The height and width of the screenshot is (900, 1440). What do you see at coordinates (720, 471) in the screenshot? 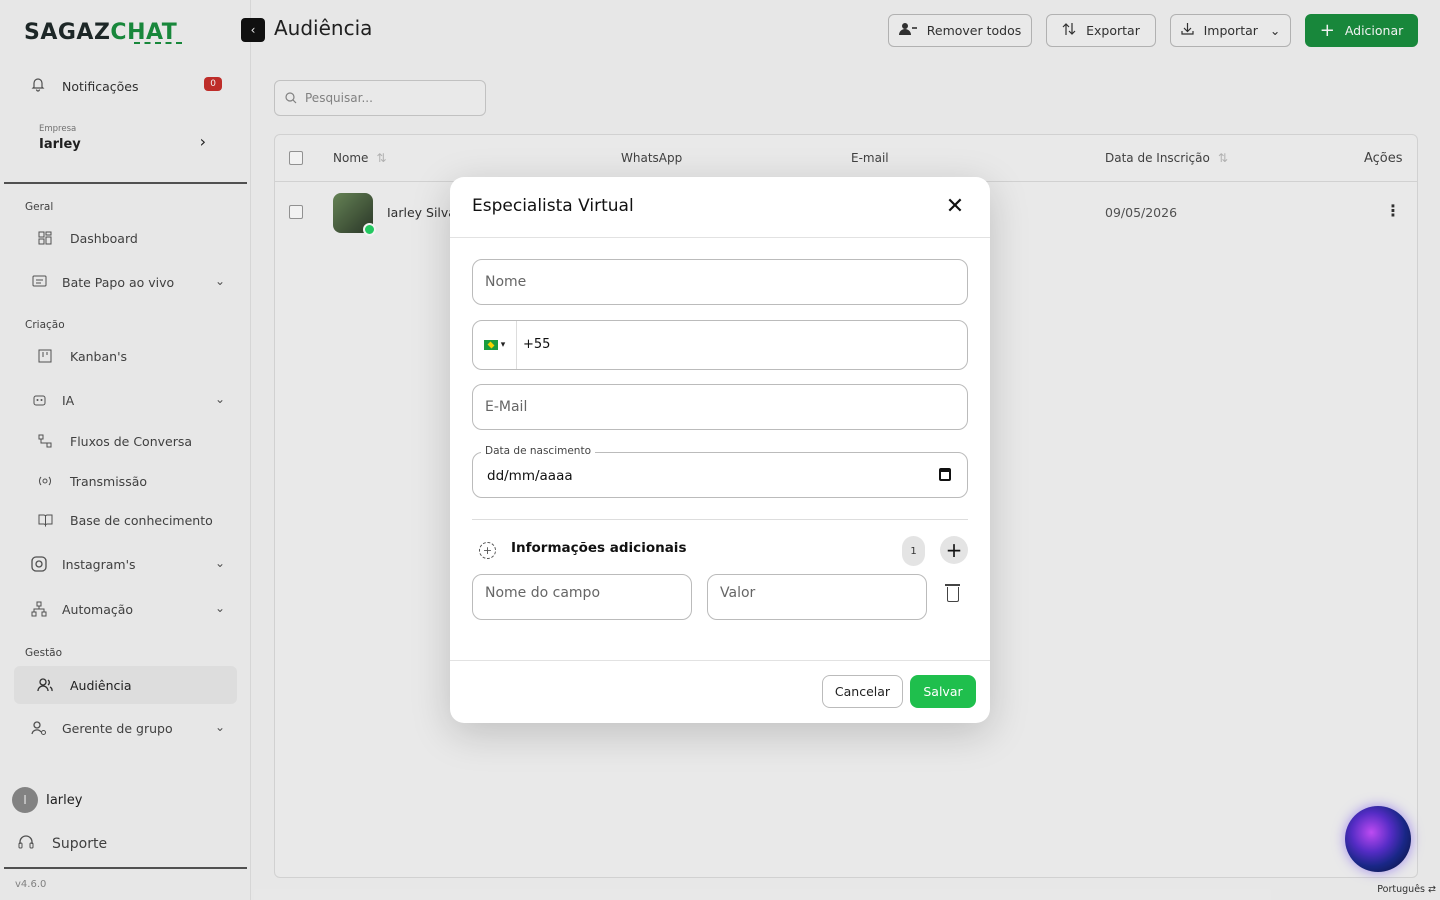
I see `birthdate-field: Data de nascimento dd/mm/aaaa` at bounding box center [720, 471].